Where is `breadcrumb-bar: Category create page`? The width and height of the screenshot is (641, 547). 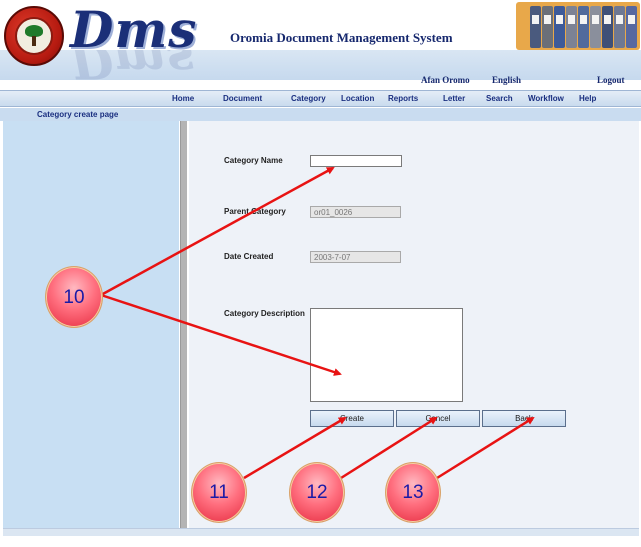
breadcrumb-bar: Category create page is located at coordinates (320, 114).